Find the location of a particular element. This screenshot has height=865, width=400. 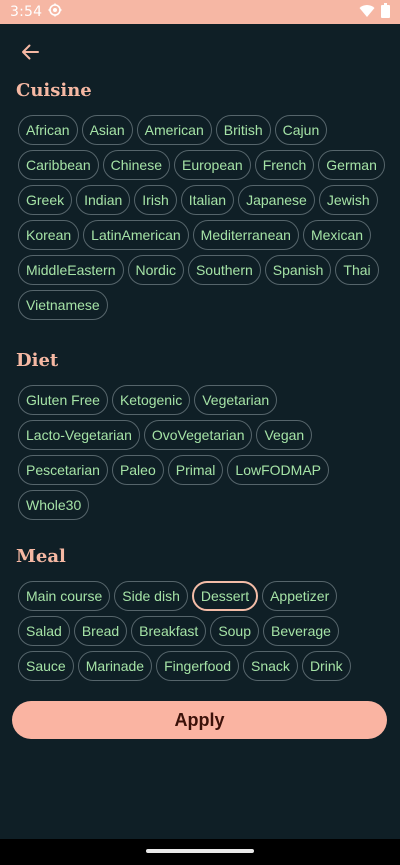

status-right is located at coordinates (374, 12).